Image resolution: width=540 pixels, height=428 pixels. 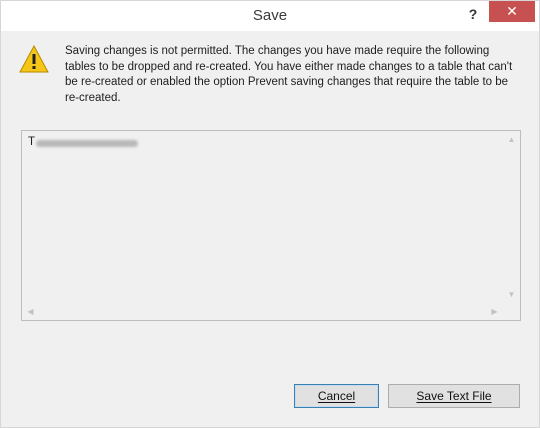 I want to click on save-text-file-button: Save Text File, so click(x=454, y=396).